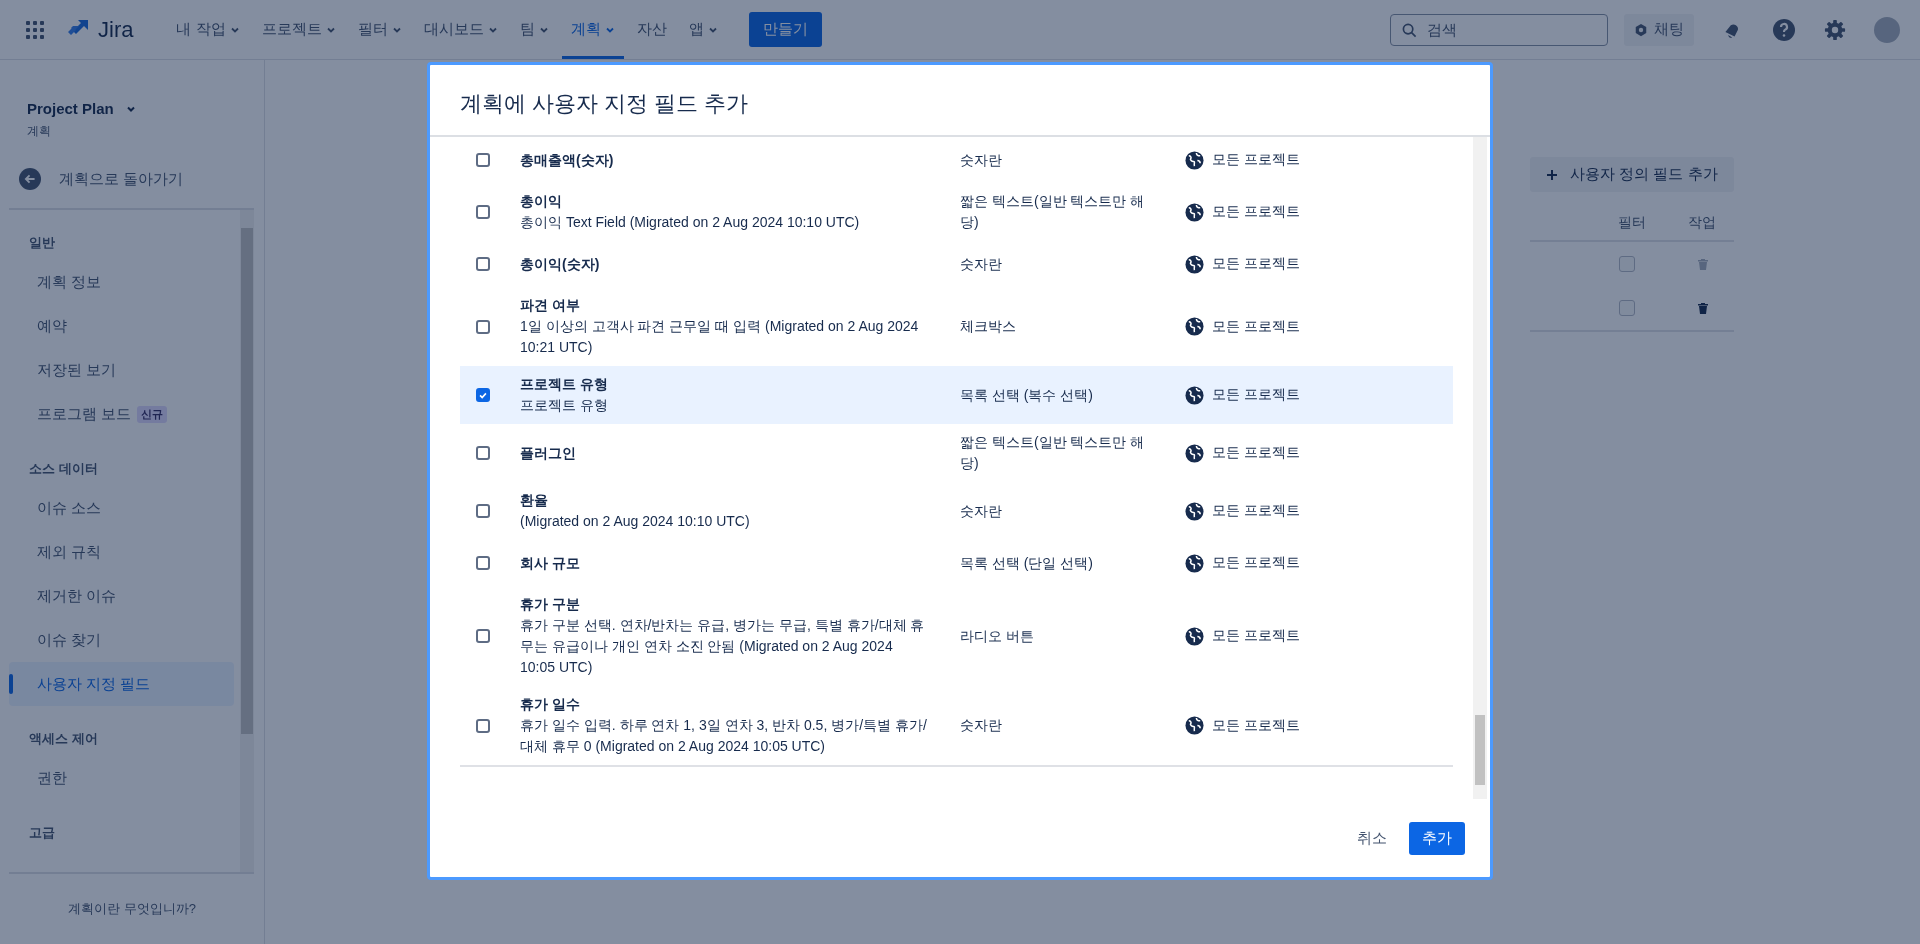 This screenshot has width=1920, height=944. What do you see at coordinates (208, 29) in the screenshot?
I see `nav-menu-item: 내 작업` at bounding box center [208, 29].